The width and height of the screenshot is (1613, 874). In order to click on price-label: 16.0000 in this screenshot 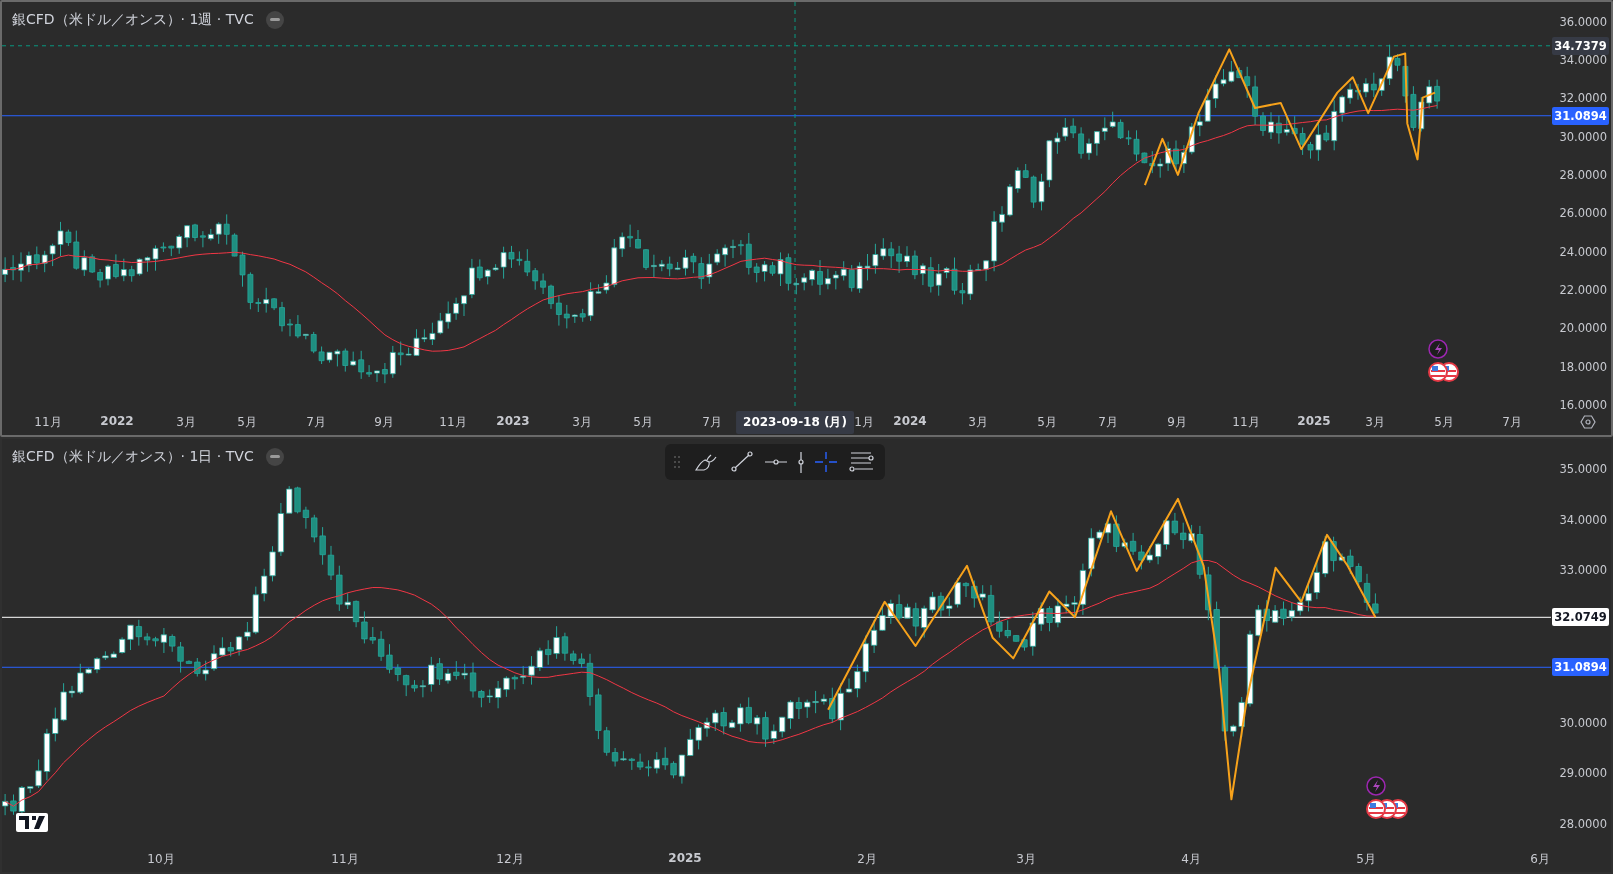, I will do `click(1583, 405)`.